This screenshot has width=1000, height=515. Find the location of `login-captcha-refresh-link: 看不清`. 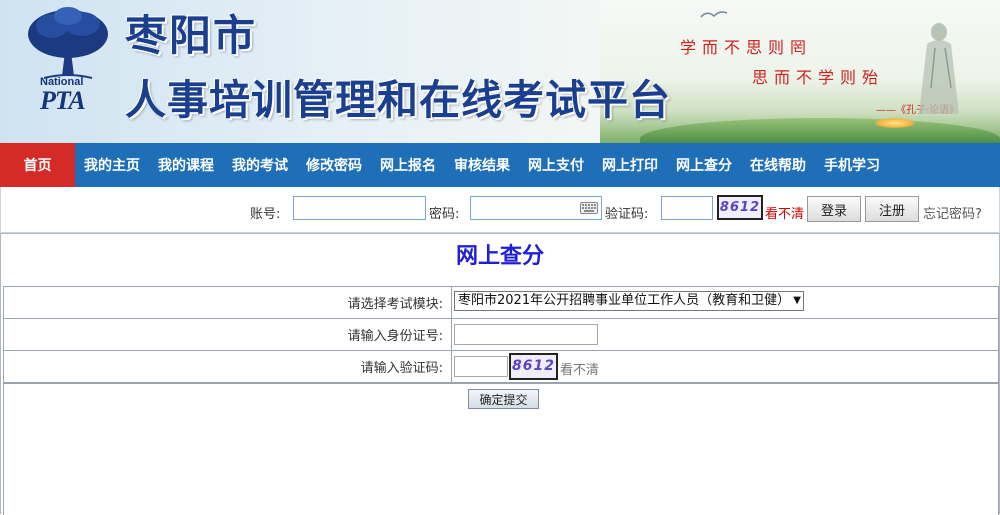

login-captcha-refresh-link: 看不清 is located at coordinates (784, 212).